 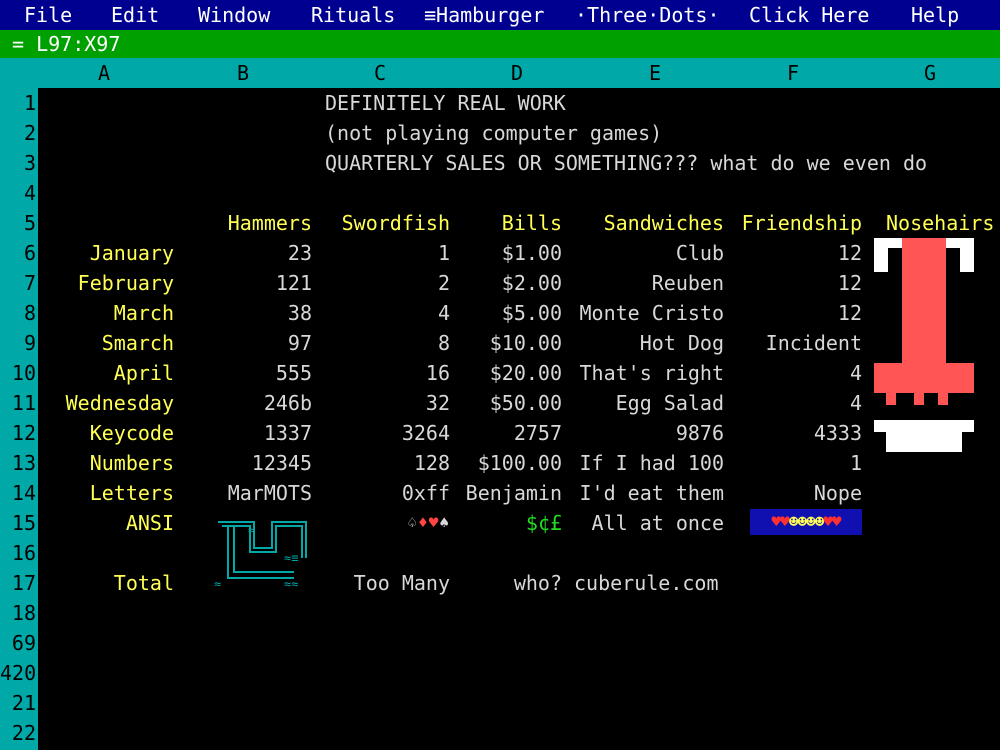 I want to click on row-header: 7, so click(x=19, y=283).